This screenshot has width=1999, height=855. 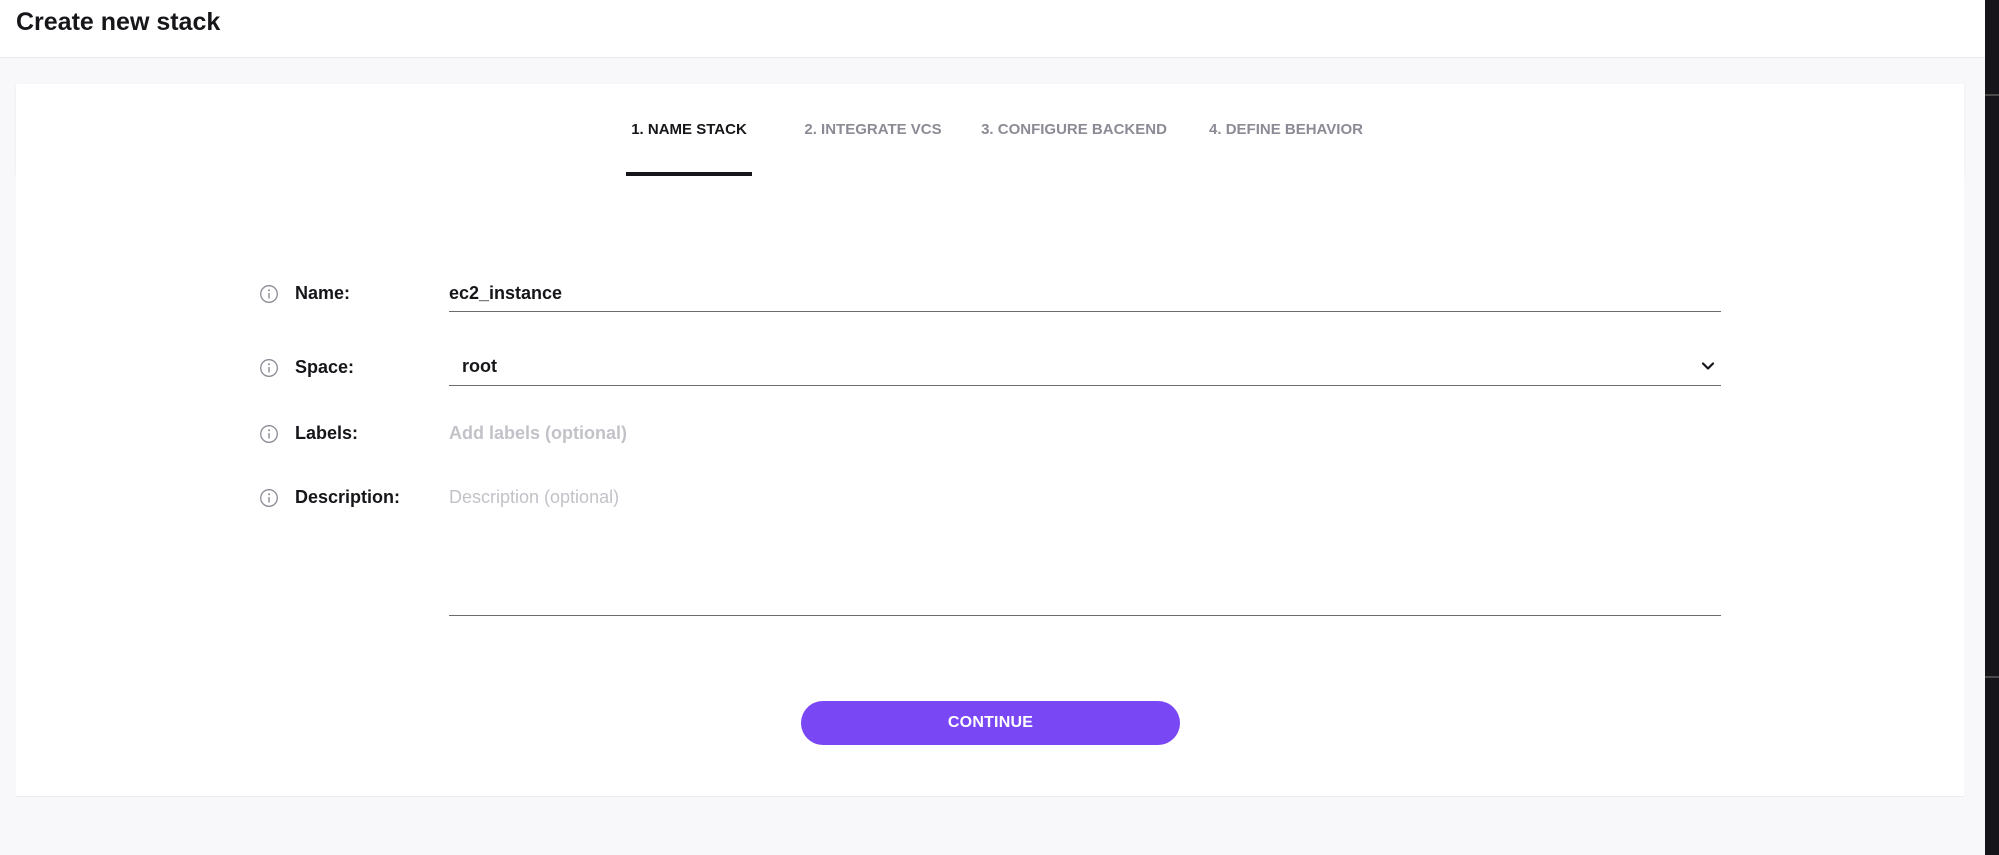 I want to click on tab-configure-backend: 3. CONFIGURE BACKEND, so click(x=1074, y=130).